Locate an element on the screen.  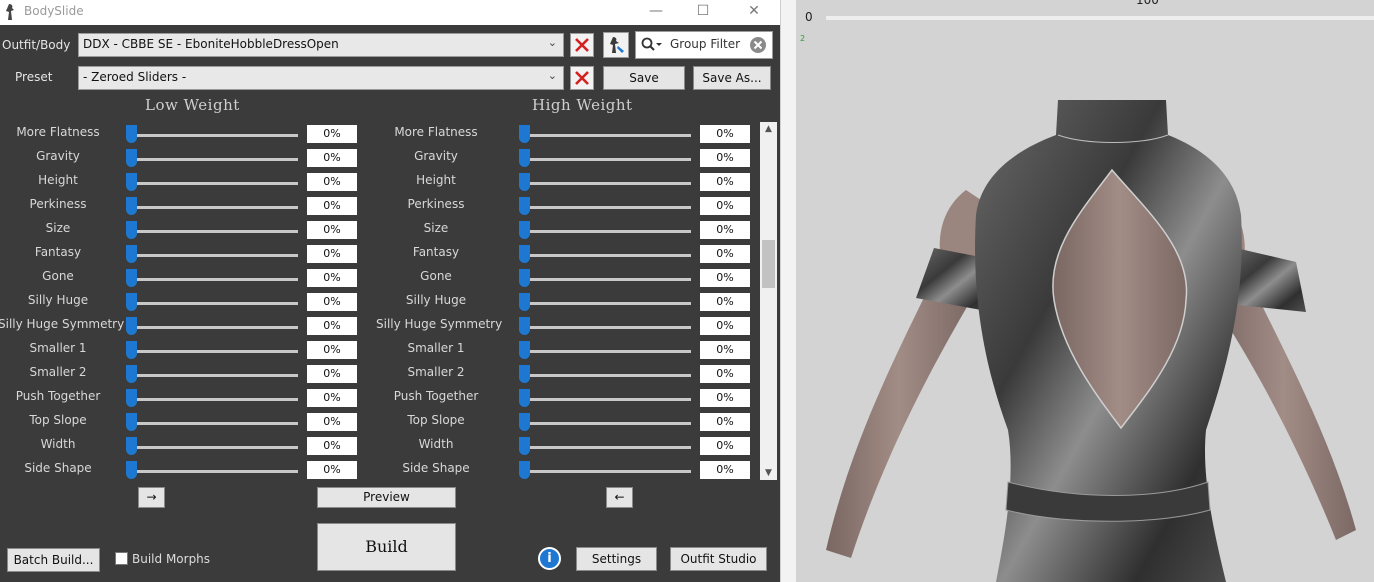
scrollbar-thumb is located at coordinates (768, 264).